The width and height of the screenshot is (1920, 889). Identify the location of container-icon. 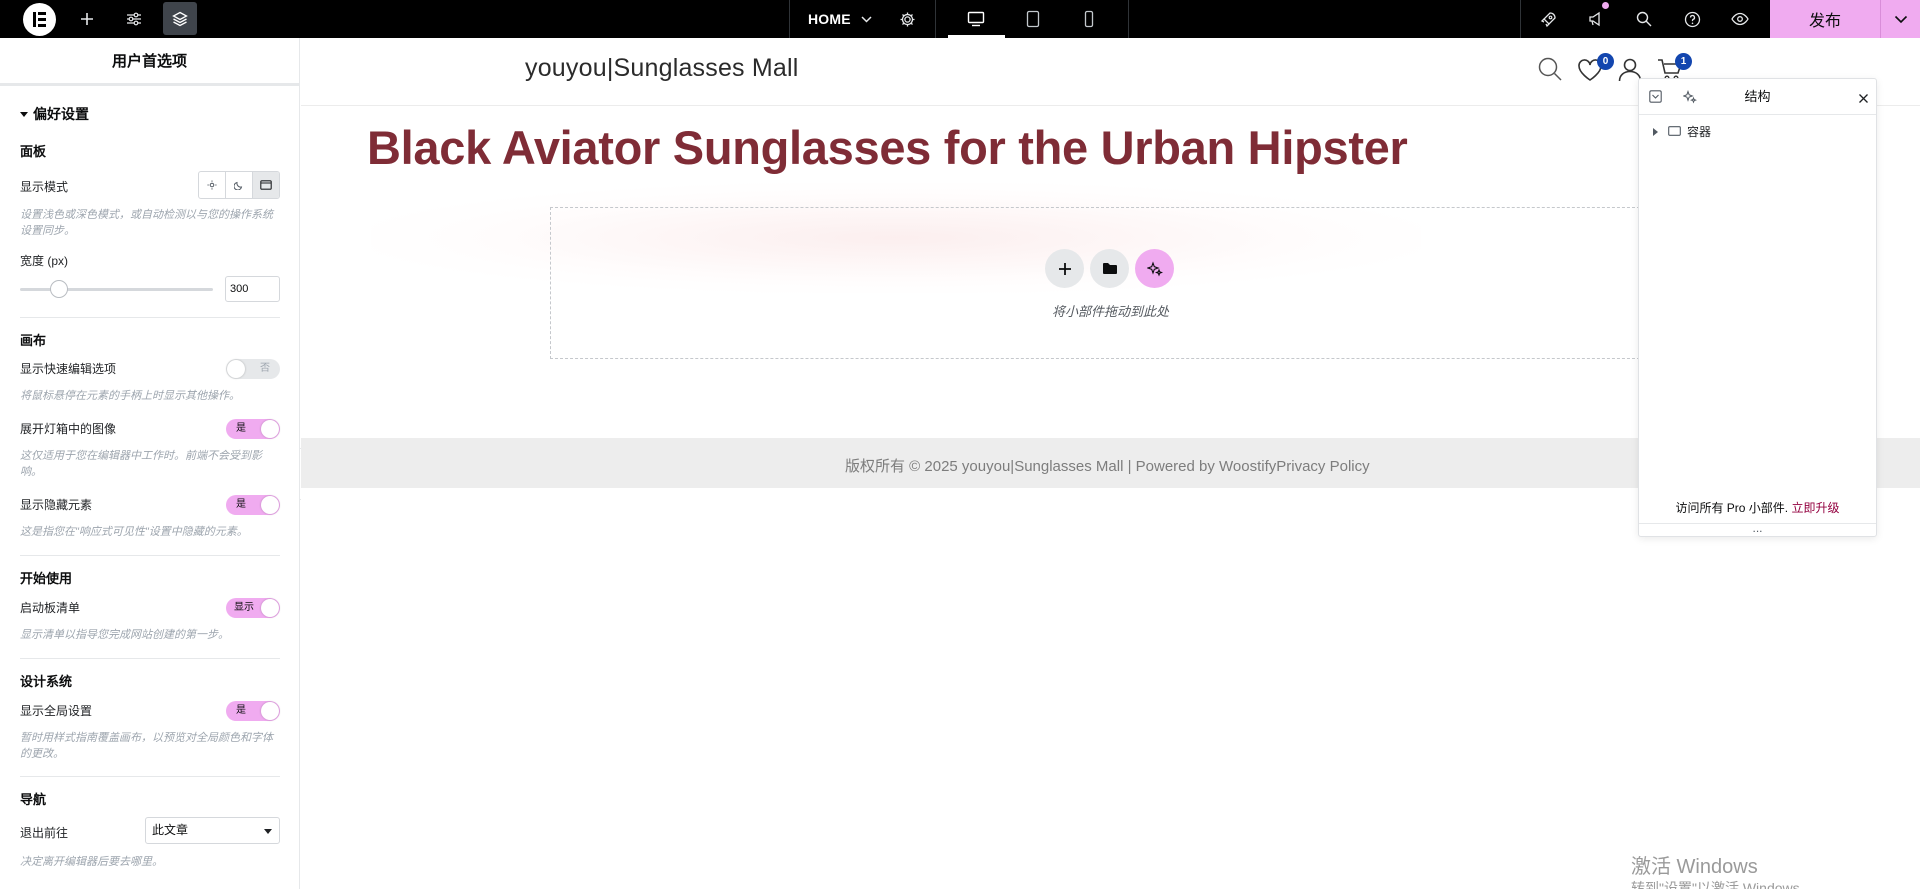
(1674, 132).